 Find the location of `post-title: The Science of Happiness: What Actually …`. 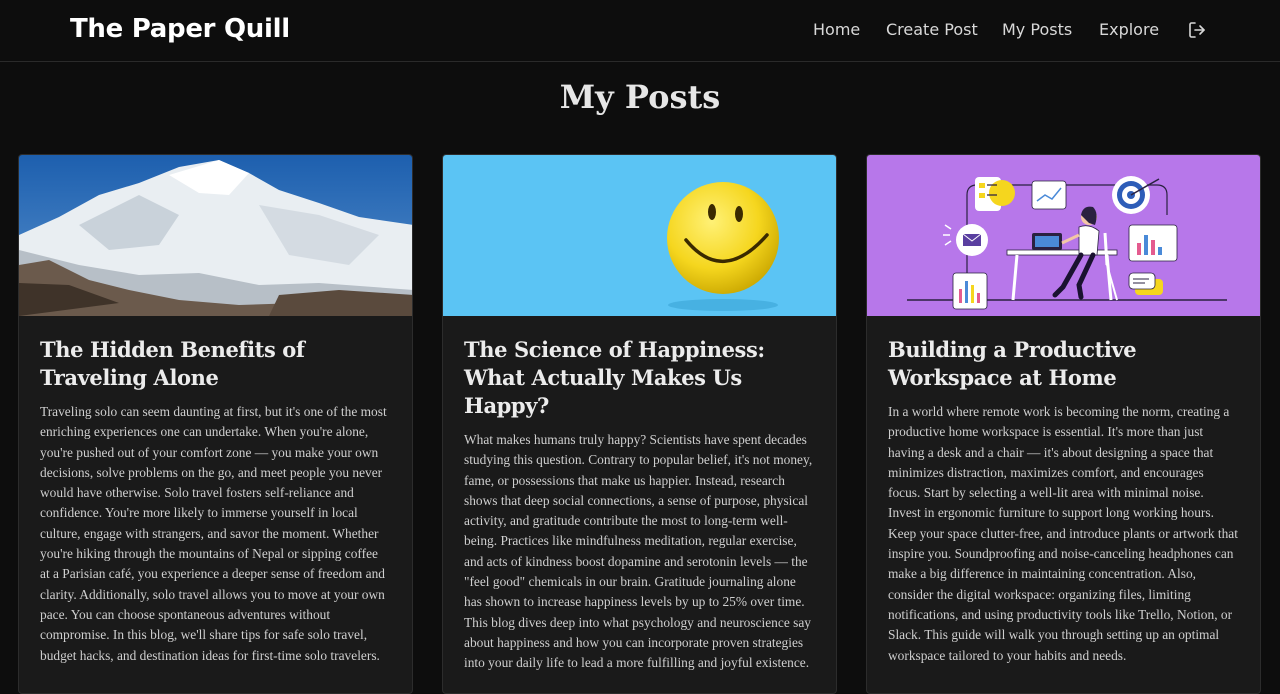

post-title: The Science of Happiness: What Actually … is located at coordinates (639, 378).